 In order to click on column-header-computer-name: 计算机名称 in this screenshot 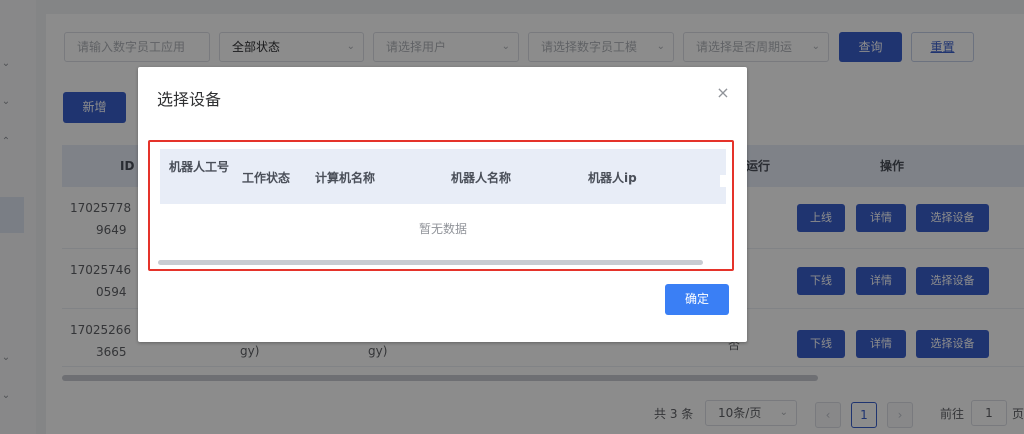, I will do `click(345, 178)`.